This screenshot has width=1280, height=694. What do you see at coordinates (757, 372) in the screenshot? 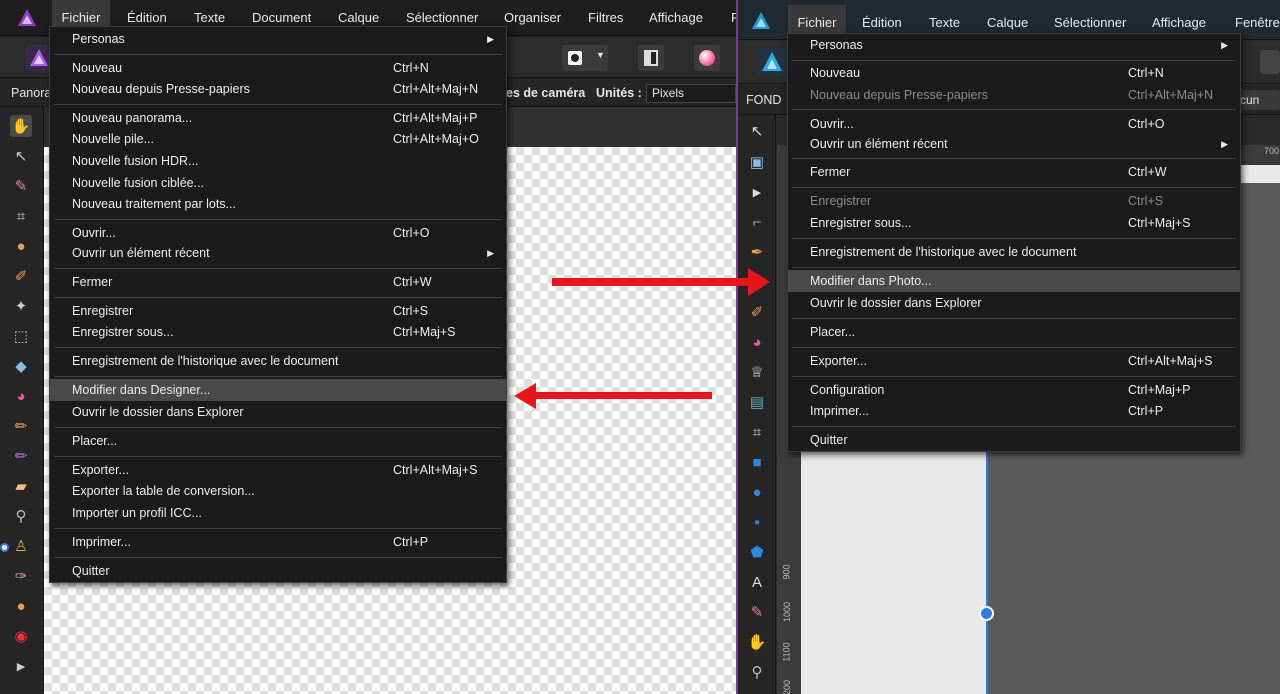
I see `transparency-tool-icon: ♕` at bounding box center [757, 372].